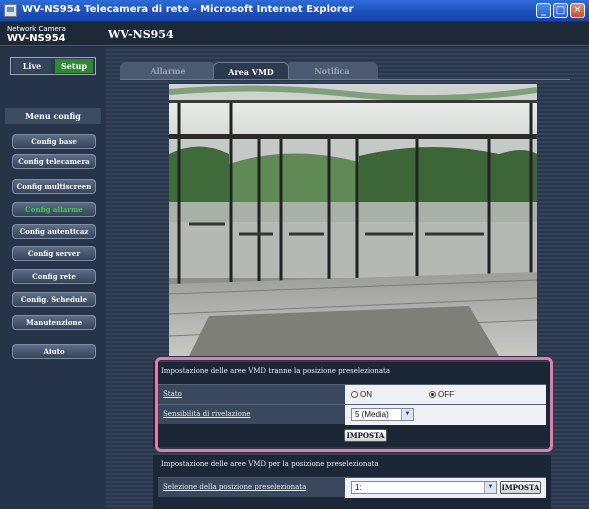 The height and width of the screenshot is (509, 589). I want to click on sidebar-item-config-multiscreen: Config multiscreen, so click(54, 186).